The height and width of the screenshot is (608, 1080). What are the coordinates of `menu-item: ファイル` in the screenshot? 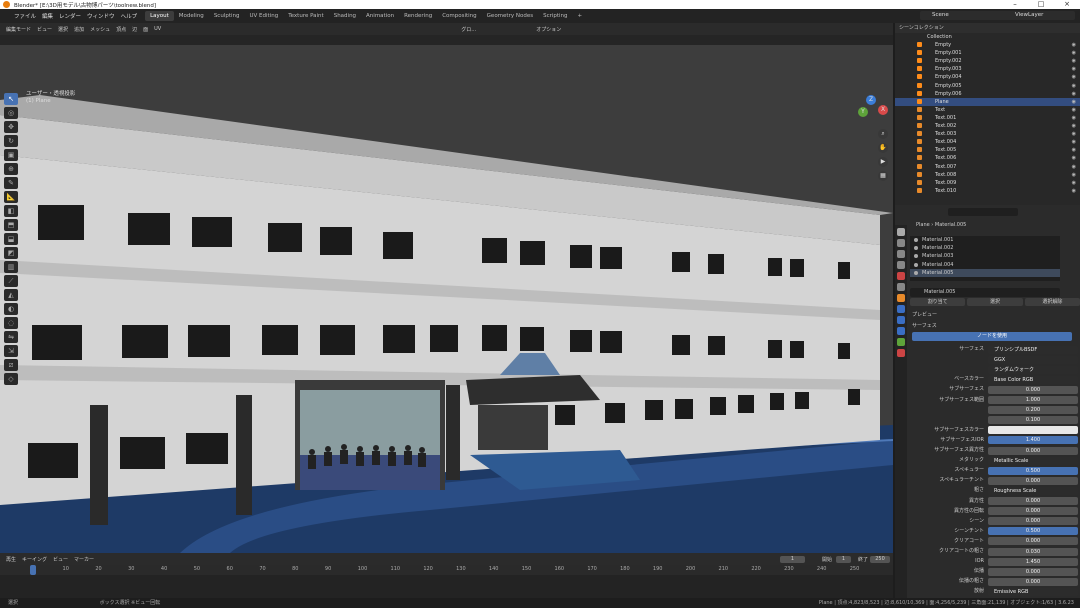 It's located at (25, 16).